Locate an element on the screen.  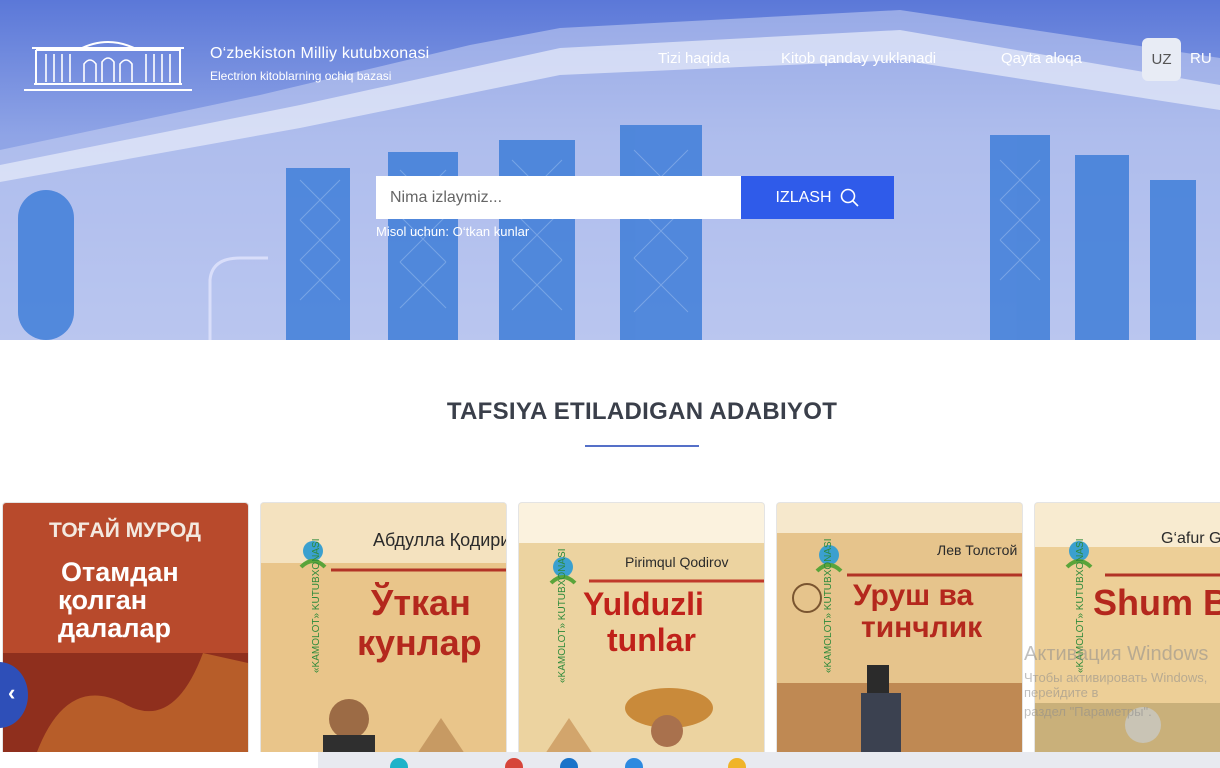
watermark-line: Активация Windows is located at coordinates (1116, 654).